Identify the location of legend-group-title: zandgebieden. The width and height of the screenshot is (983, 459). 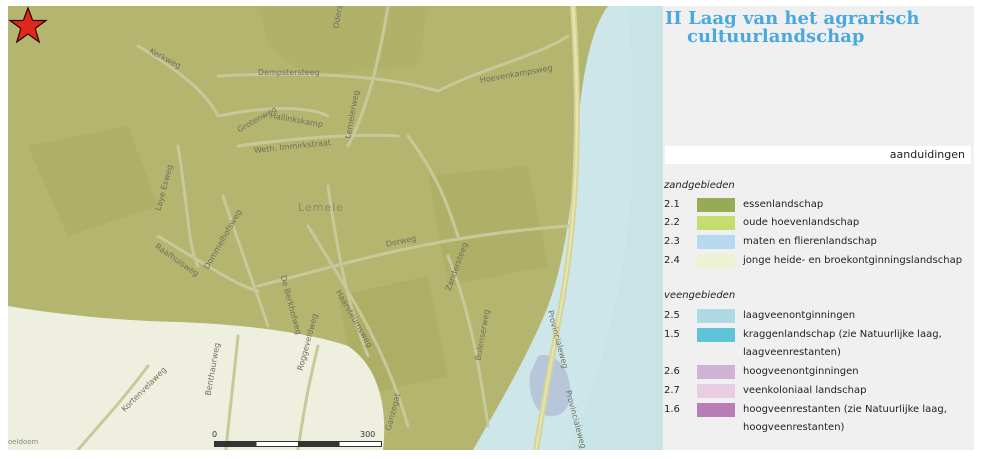
(699, 185).